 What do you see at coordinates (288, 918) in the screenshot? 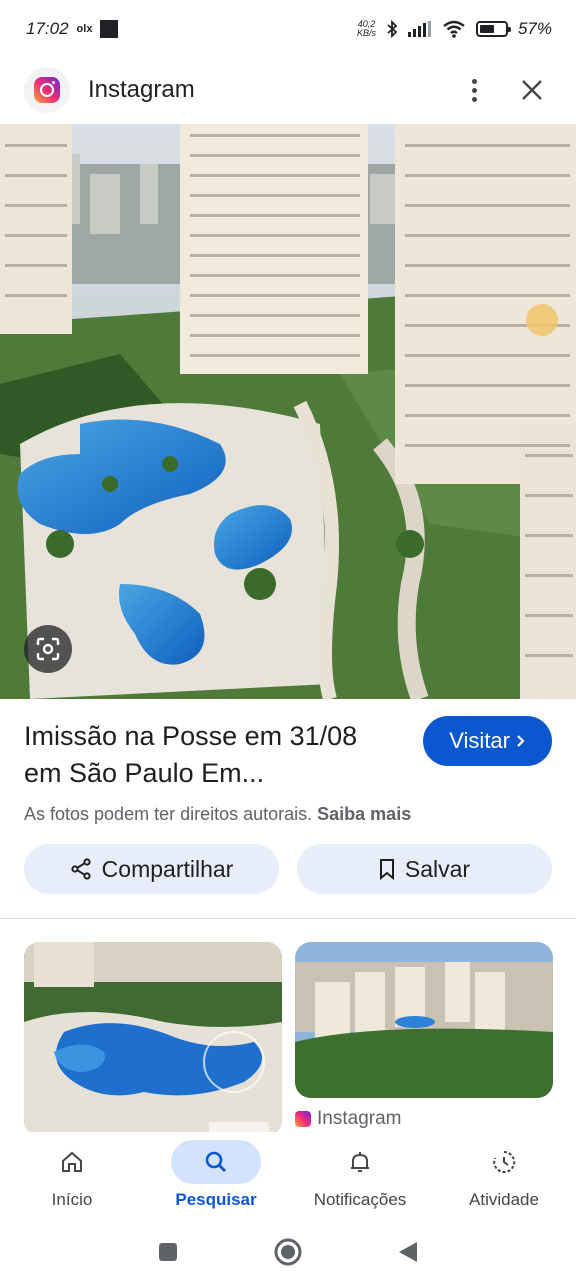
I see `divider` at bounding box center [288, 918].